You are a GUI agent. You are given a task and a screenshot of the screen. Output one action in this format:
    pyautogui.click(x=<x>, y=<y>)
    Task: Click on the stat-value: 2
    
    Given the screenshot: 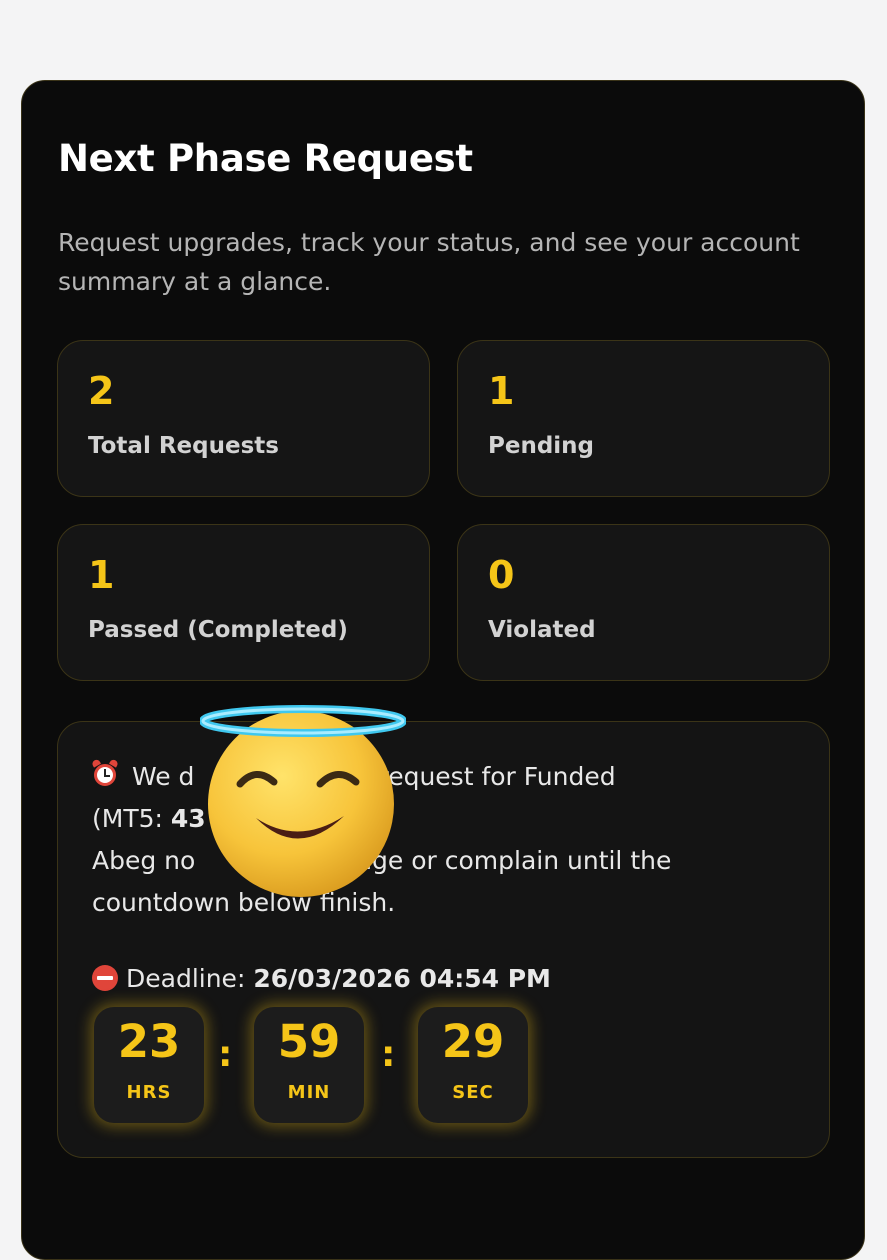 What is the action you would take?
    pyautogui.click(x=101, y=391)
    